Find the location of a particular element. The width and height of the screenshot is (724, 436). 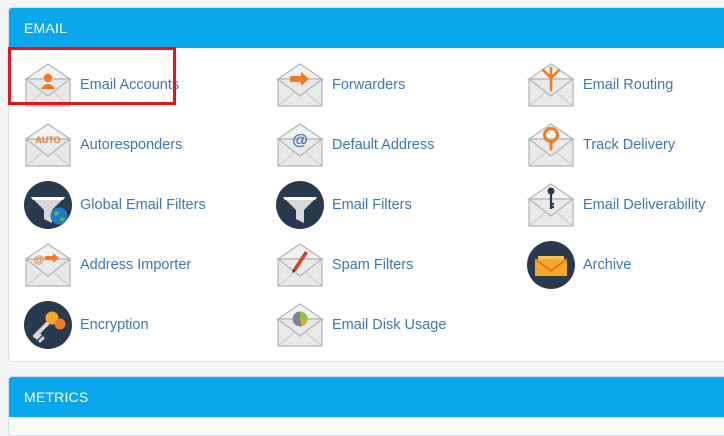

email-deliverability-label: Email Deliverability is located at coordinates (644, 205).